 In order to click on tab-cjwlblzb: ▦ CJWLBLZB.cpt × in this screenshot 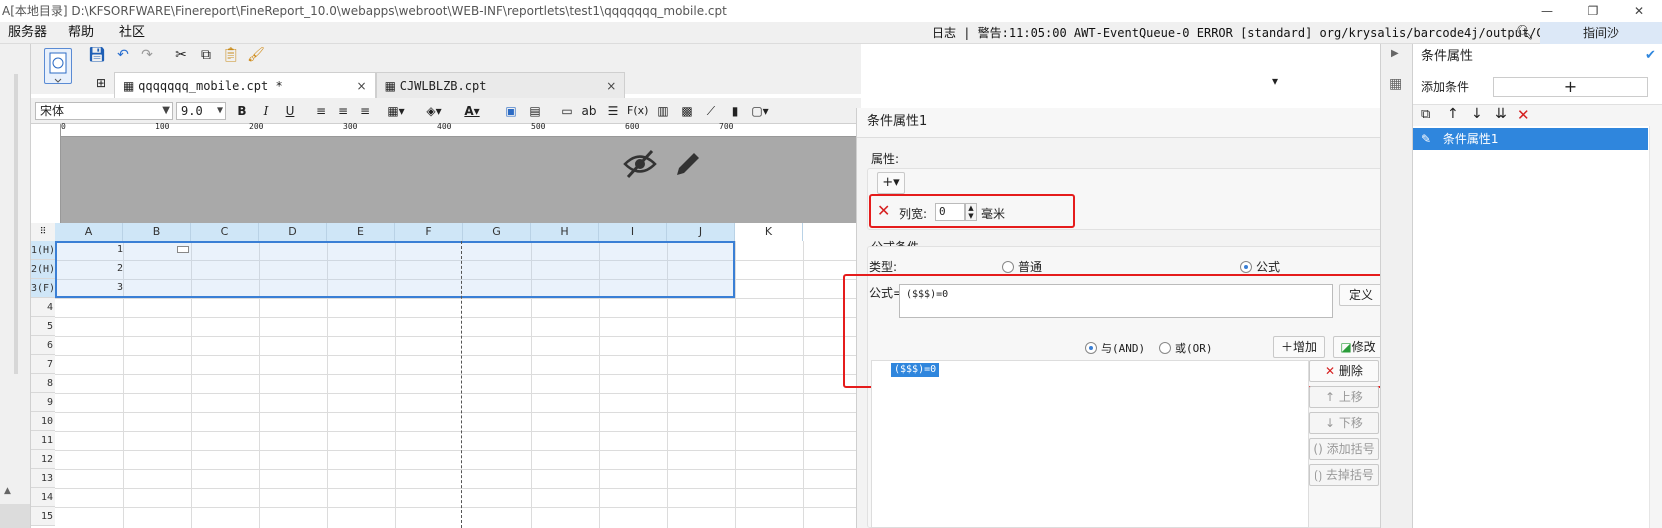, I will do `click(500, 85)`.